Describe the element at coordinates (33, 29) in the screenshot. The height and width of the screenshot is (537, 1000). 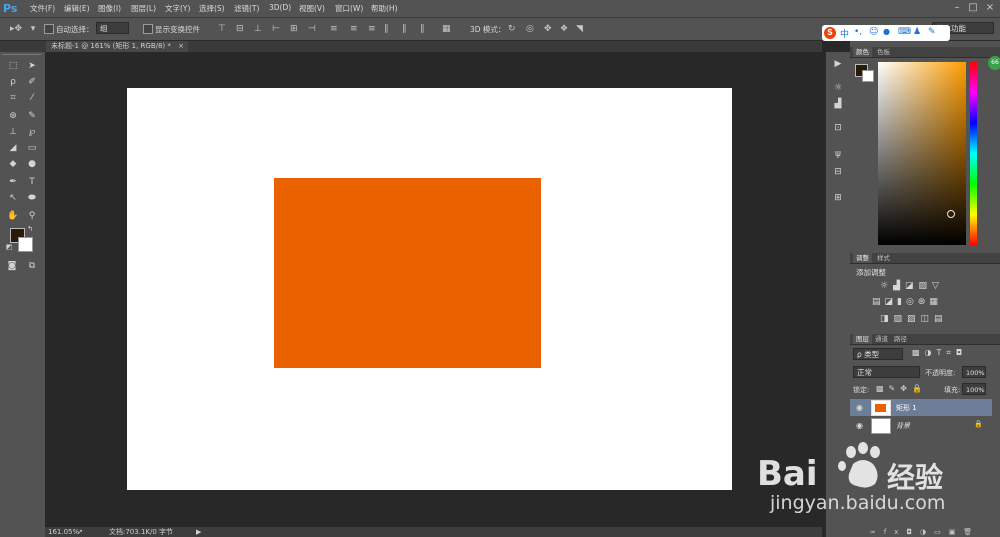
I see `preset-chevron-icon: ▾` at that location.